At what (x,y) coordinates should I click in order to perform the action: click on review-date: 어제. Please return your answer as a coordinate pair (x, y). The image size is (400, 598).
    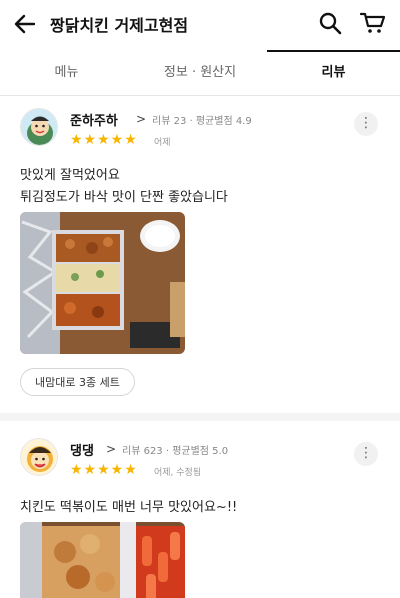
    Looking at the image, I should click on (162, 143).